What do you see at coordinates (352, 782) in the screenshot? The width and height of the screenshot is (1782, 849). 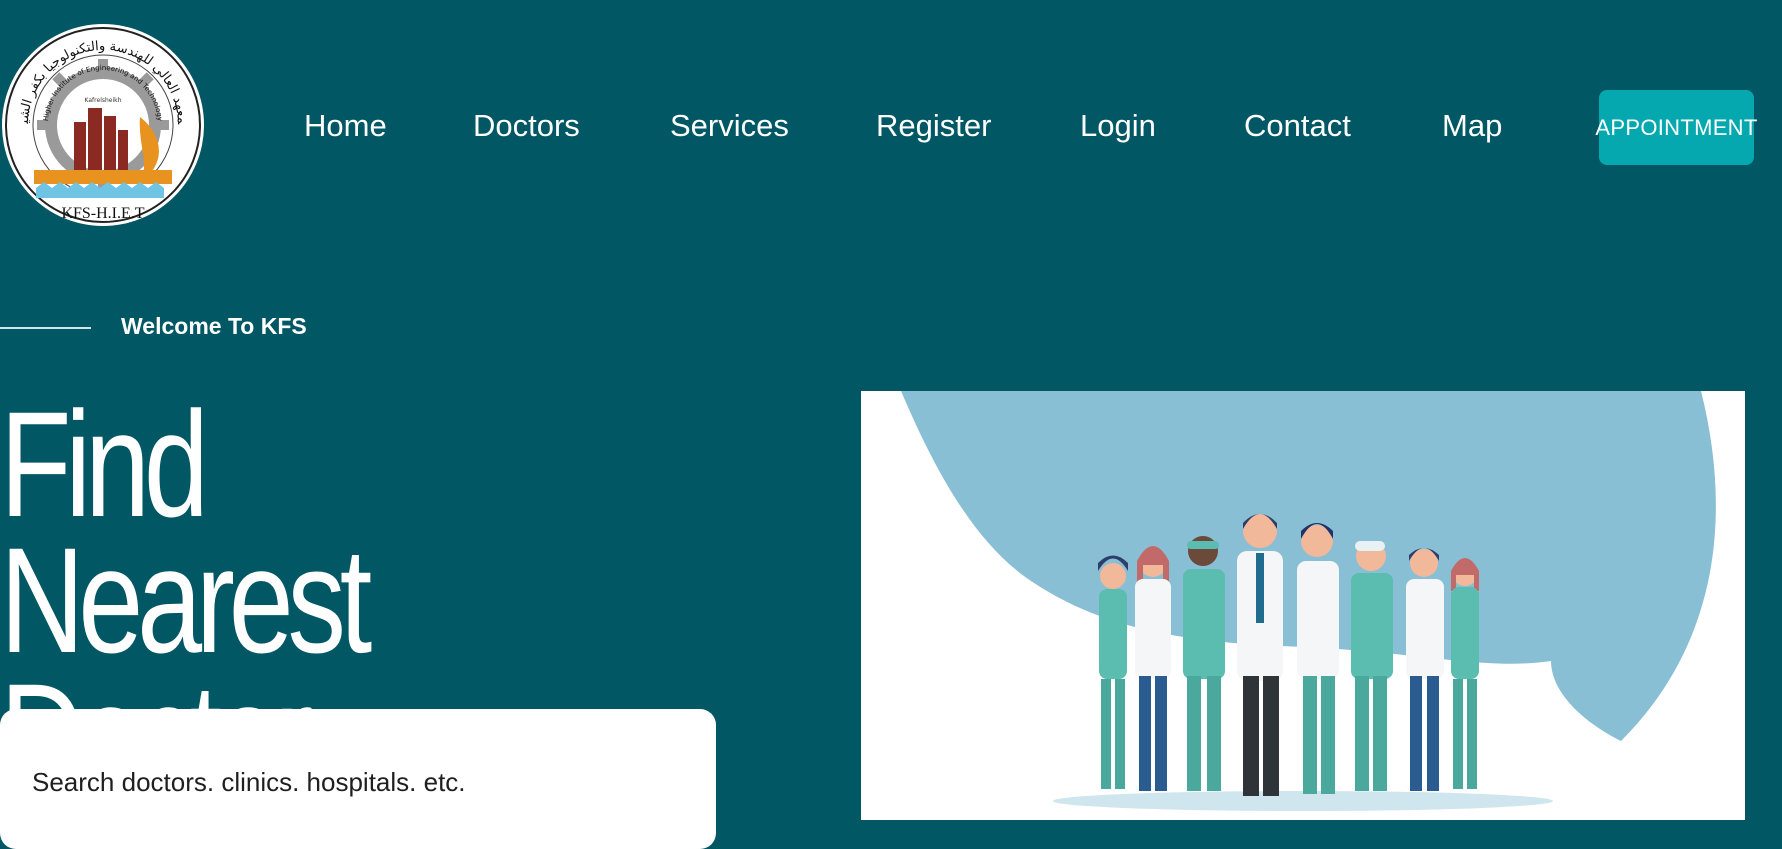 I see `search-input` at bounding box center [352, 782].